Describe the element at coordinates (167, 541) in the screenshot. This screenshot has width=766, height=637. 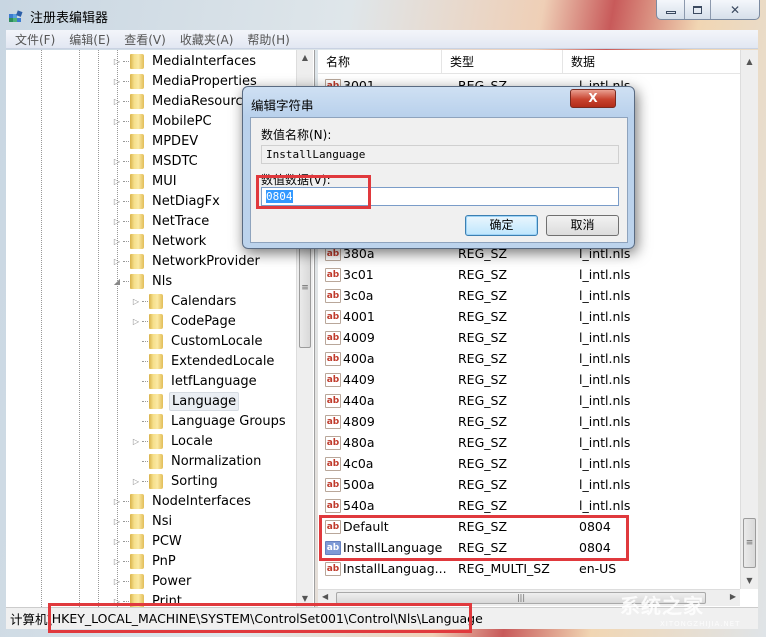
I see `tree-item-label: PCW` at that location.